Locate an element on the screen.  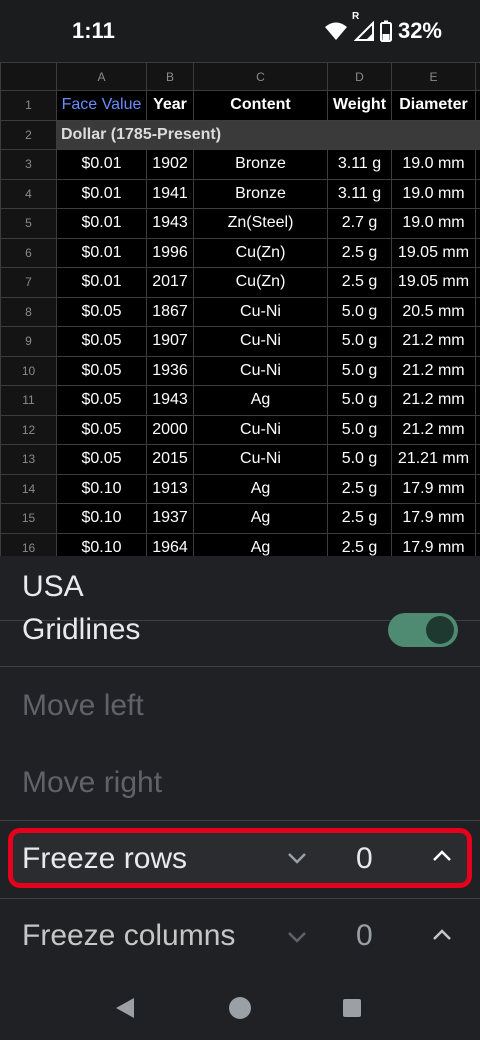
row-number: 1 is located at coordinates (28, 105).